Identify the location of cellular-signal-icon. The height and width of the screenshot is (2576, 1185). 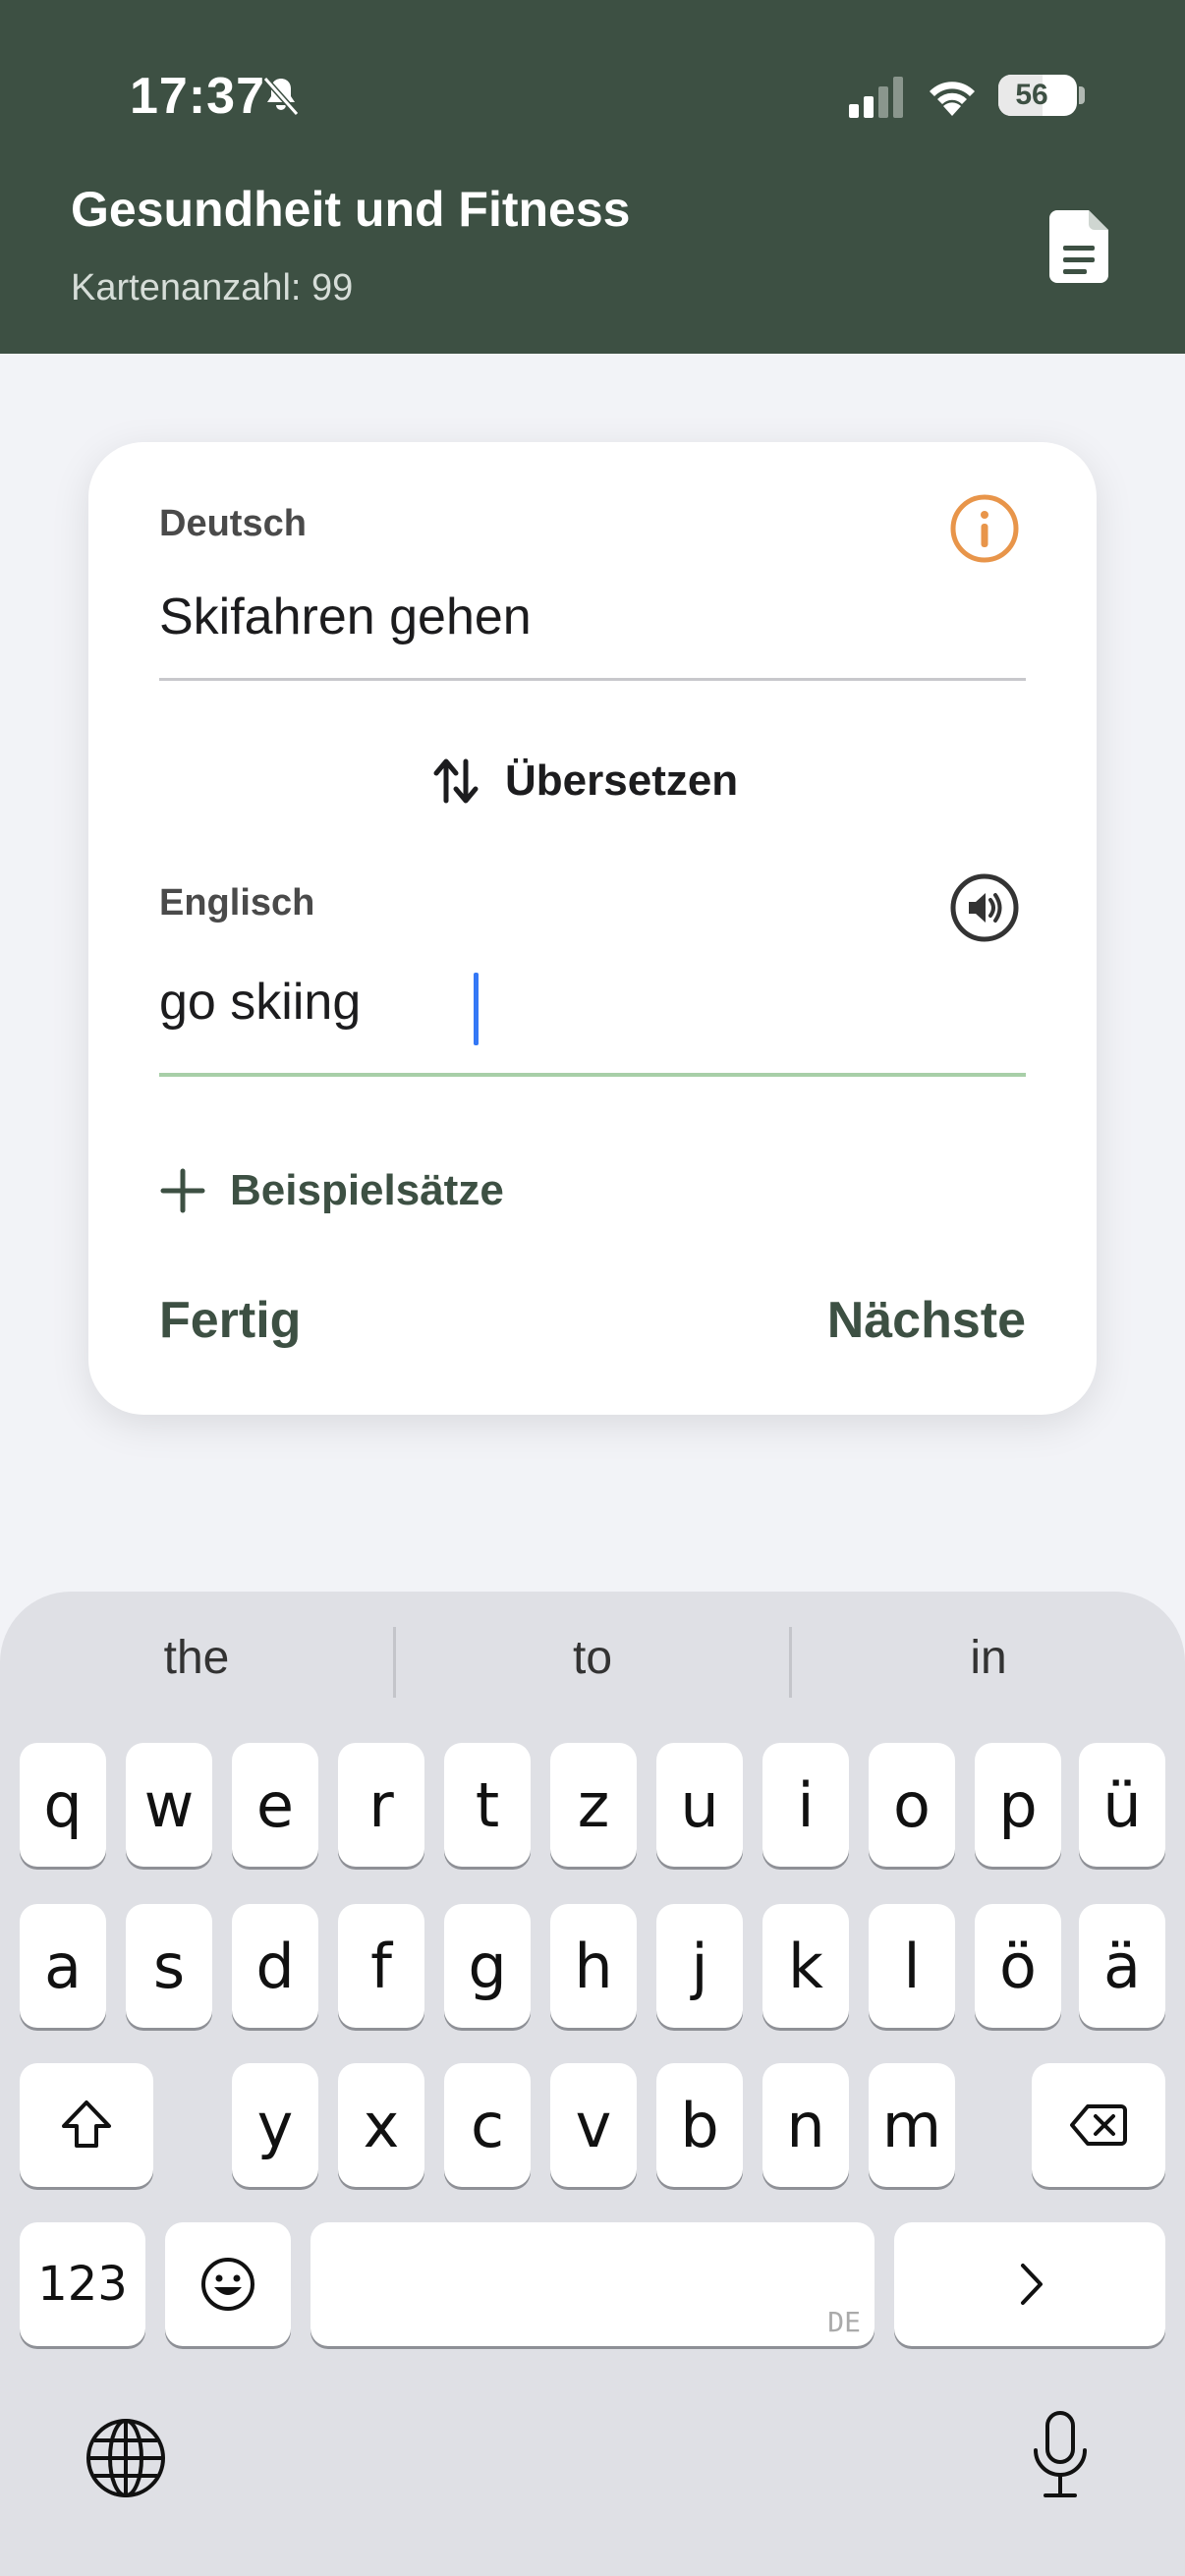
(876, 97).